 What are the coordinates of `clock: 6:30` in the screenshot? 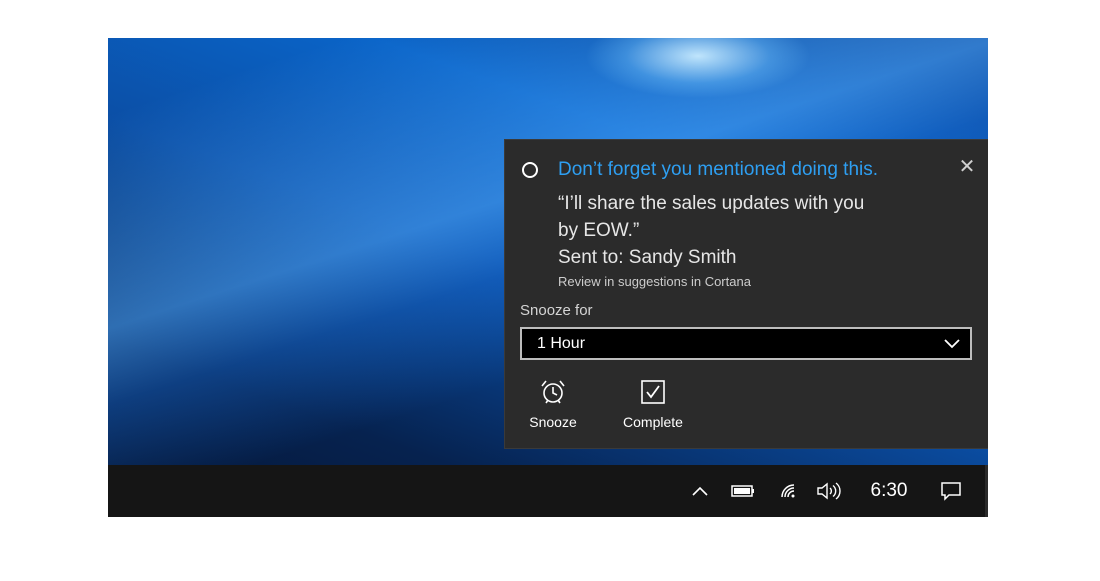 It's located at (889, 491).